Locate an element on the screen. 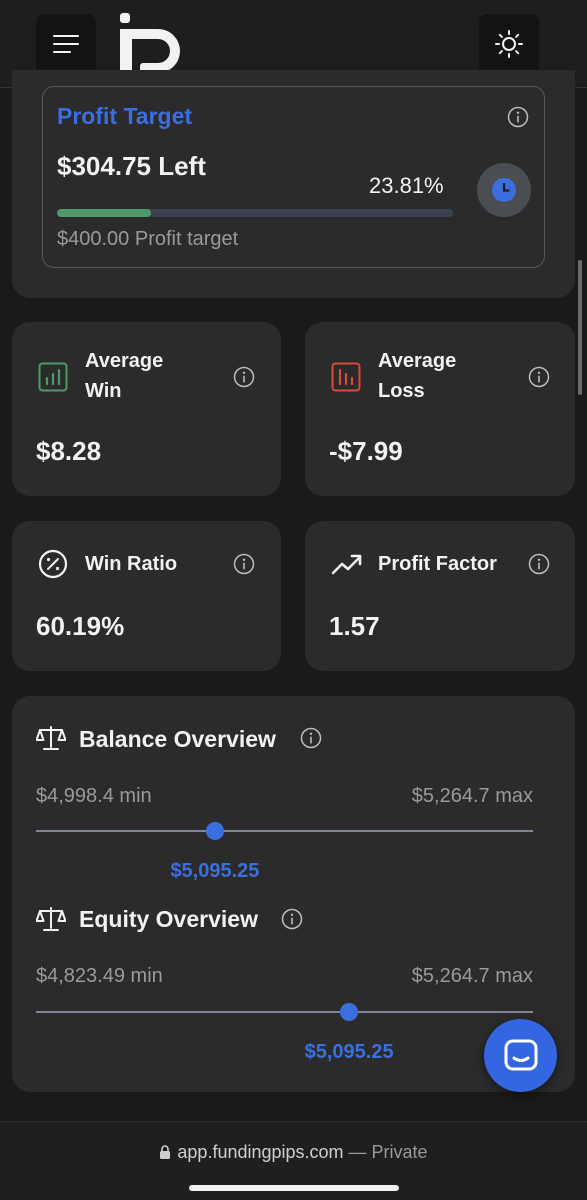 Image resolution: width=587 pixels, height=1200 pixels. equity-range-track is located at coordinates (284, 1012).